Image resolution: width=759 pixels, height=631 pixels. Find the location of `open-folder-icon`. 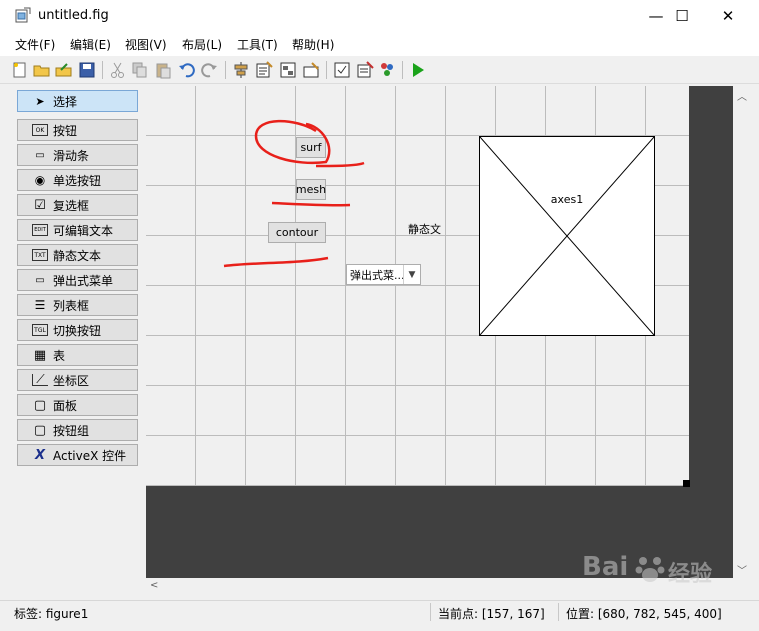

open-folder-icon is located at coordinates (42, 70).